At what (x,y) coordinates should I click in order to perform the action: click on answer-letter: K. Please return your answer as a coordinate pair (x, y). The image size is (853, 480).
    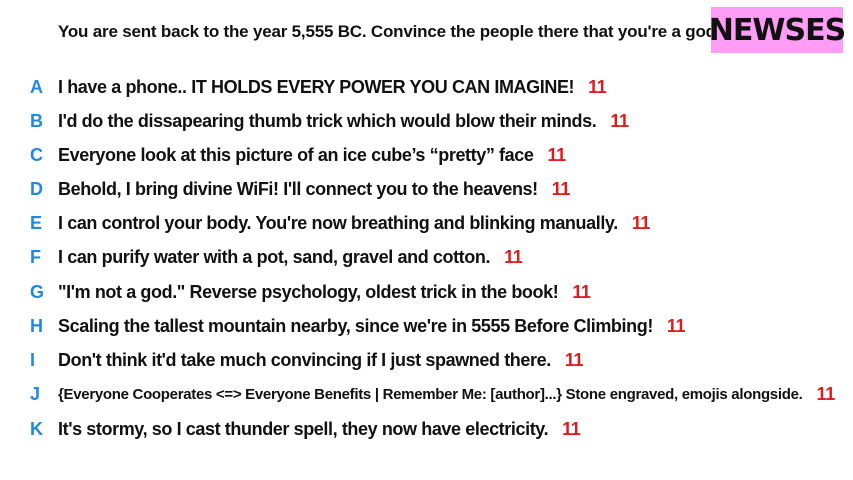
    Looking at the image, I should click on (36, 428).